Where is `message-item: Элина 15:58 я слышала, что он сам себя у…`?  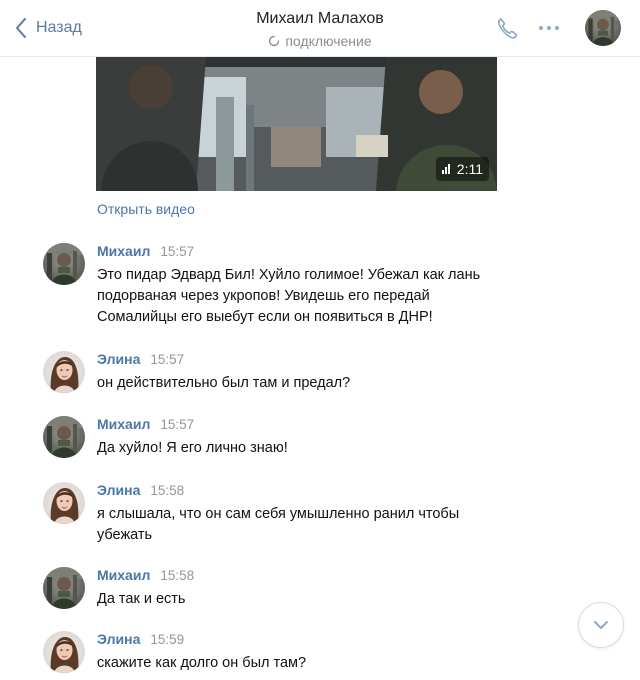 message-item: Элина 15:58 я слышала, что он сам себя у… is located at coordinates (300, 517).